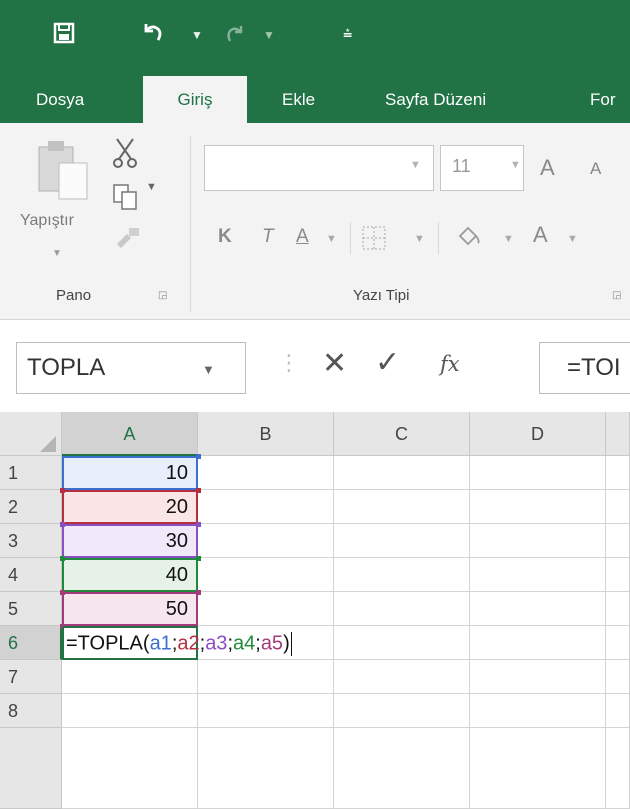  I want to click on copy-dropdown-icon: ▼, so click(151, 187).